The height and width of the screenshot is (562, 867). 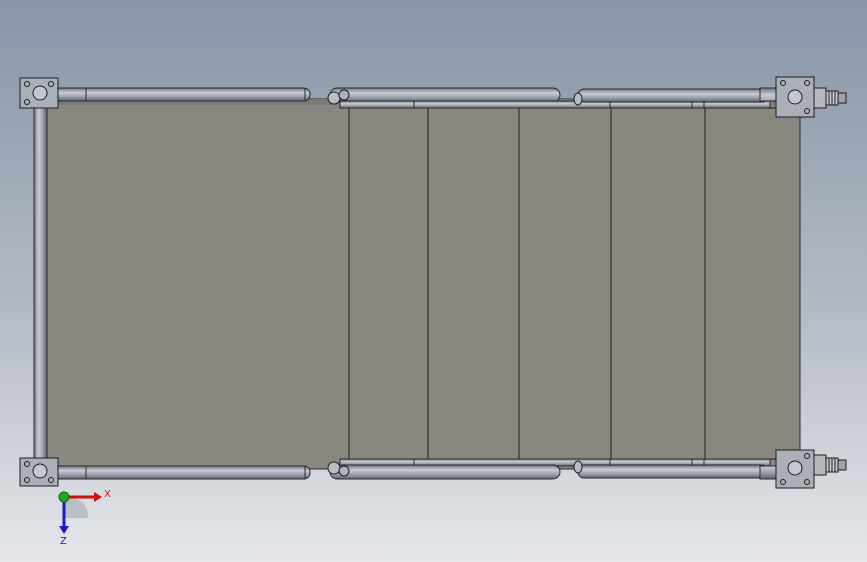 What do you see at coordinates (795, 97) in the screenshot?
I see `bracket-top-right` at bounding box center [795, 97].